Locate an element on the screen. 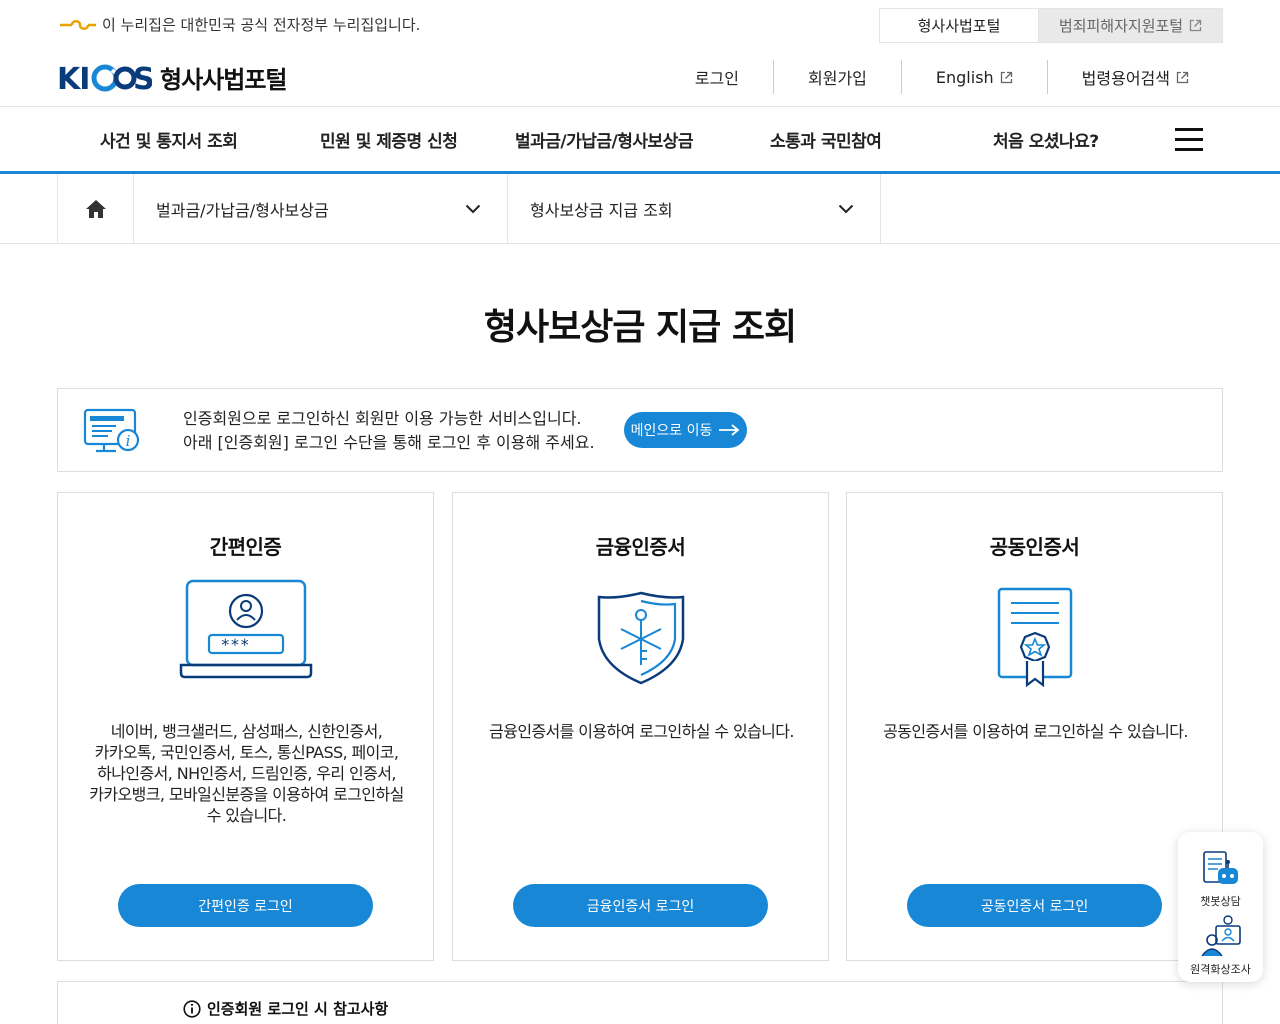  notice-line-1: 인증회원으로 로그인하신 회원만 이용 가능한 서비스입니다. is located at coordinates (382, 418).